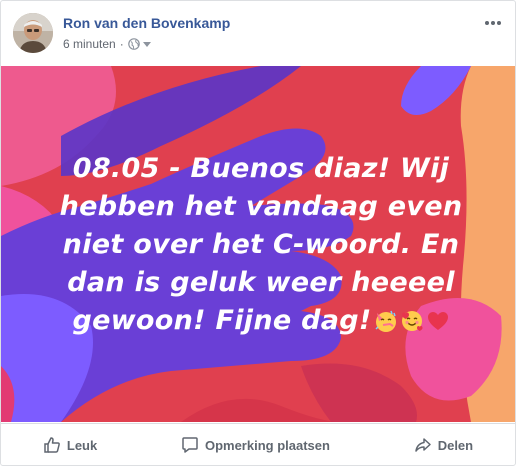  I want to click on avatar, so click(33, 33).